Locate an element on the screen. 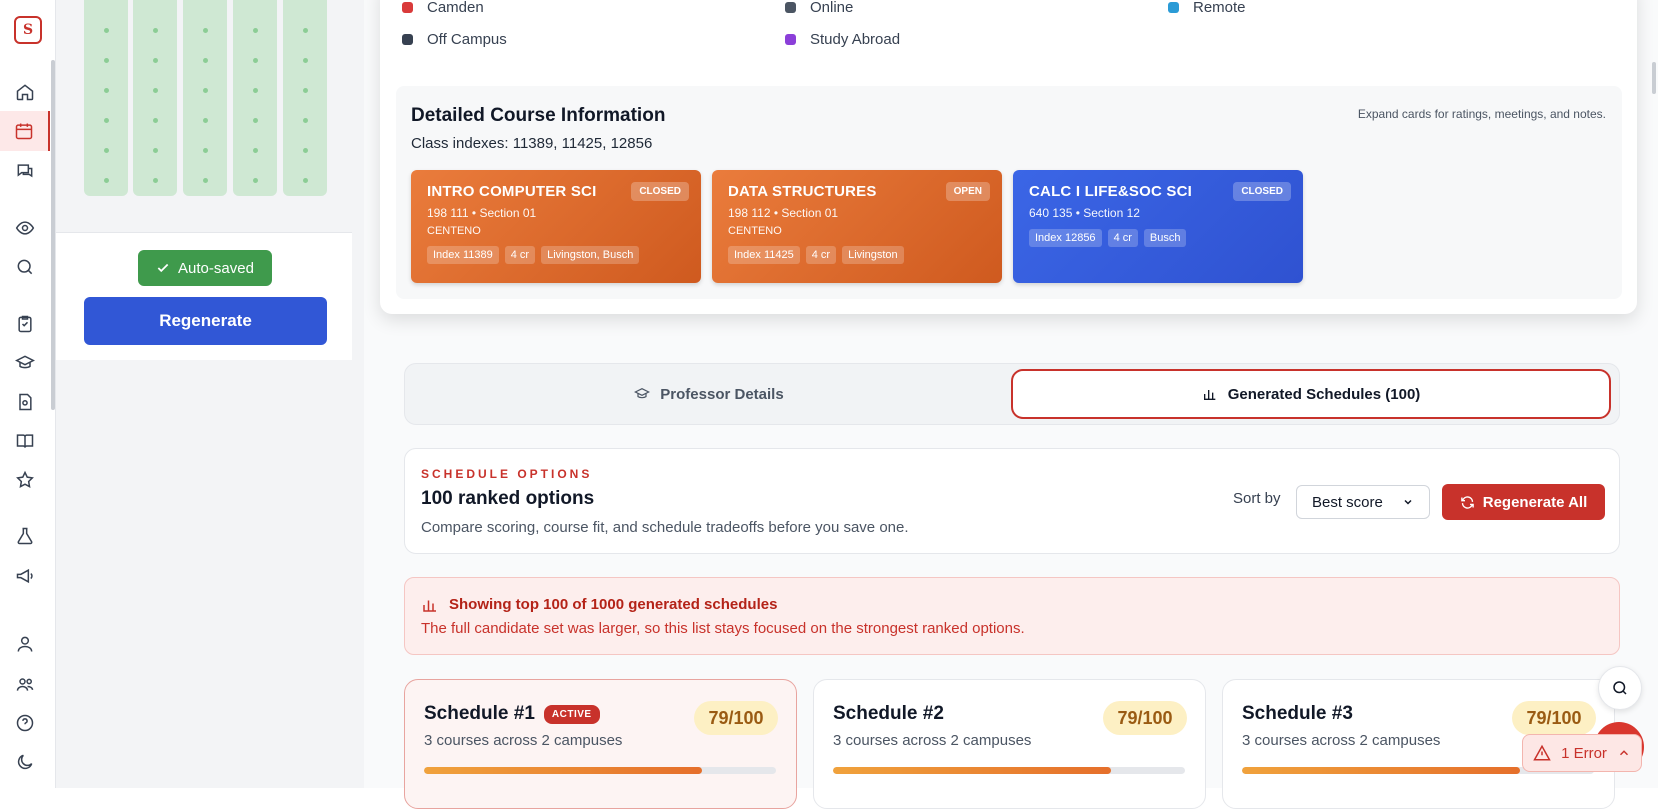 The image size is (1658, 809). tab-professor-details: Professor Details is located at coordinates (709, 394).